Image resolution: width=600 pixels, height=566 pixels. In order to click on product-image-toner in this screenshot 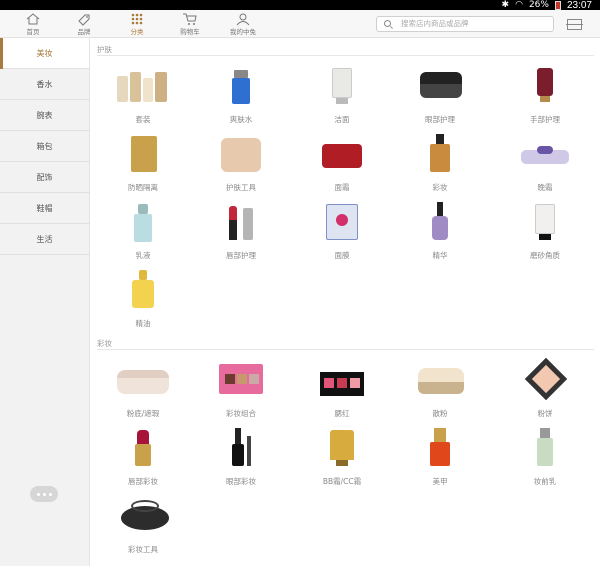, I will do `click(241, 88)`.